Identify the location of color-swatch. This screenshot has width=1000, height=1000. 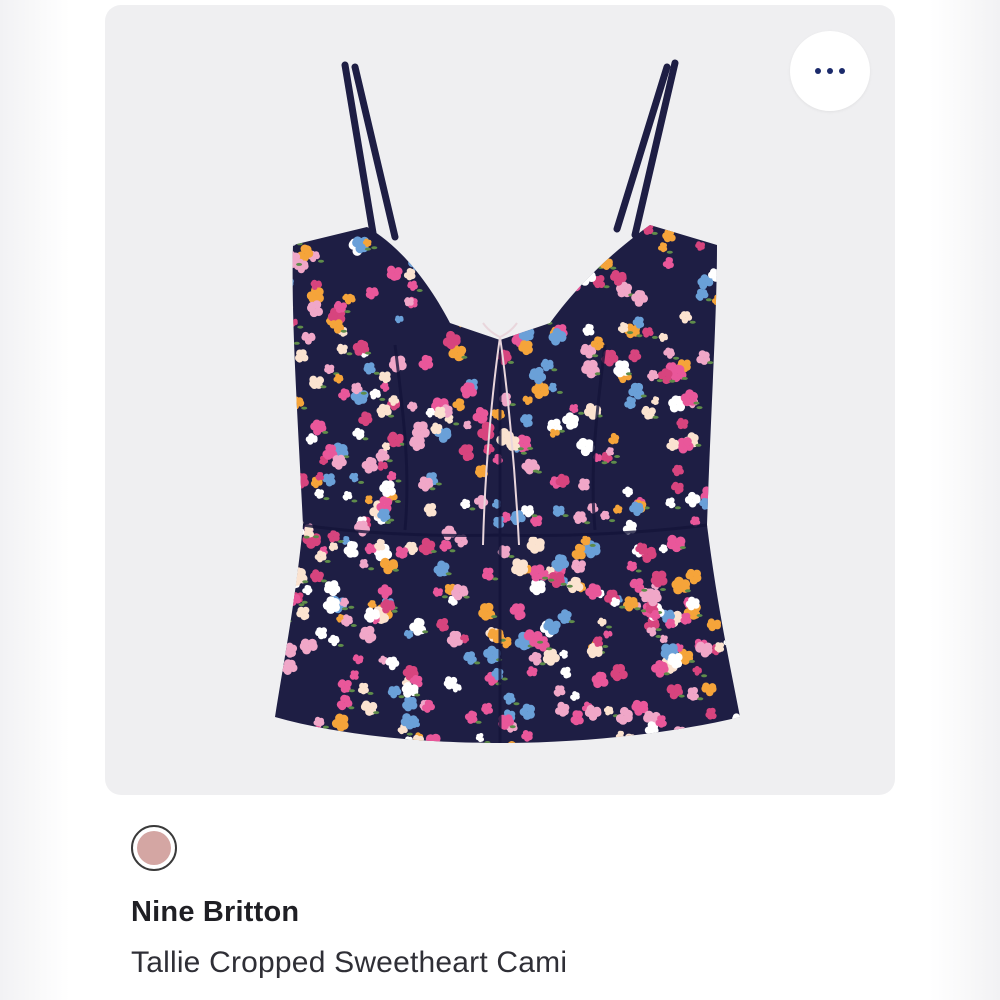
(154, 848).